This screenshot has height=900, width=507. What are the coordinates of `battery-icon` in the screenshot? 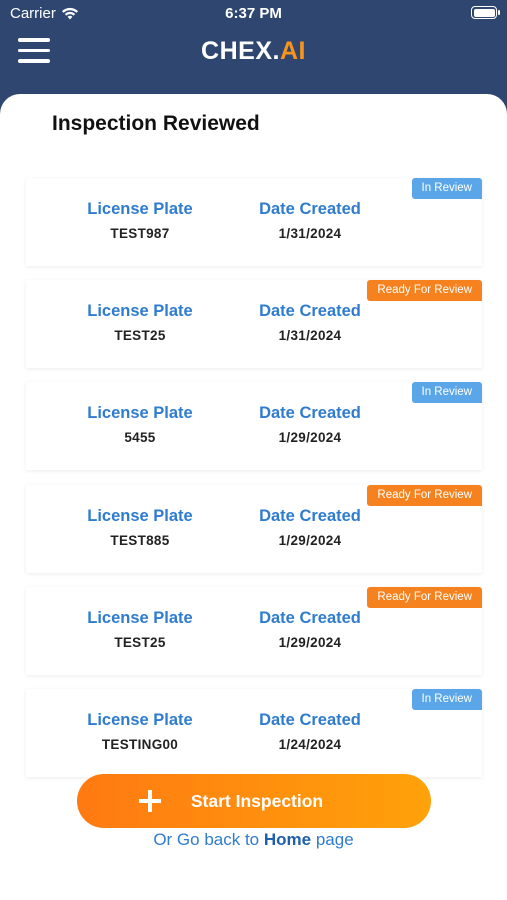 It's located at (485, 12).